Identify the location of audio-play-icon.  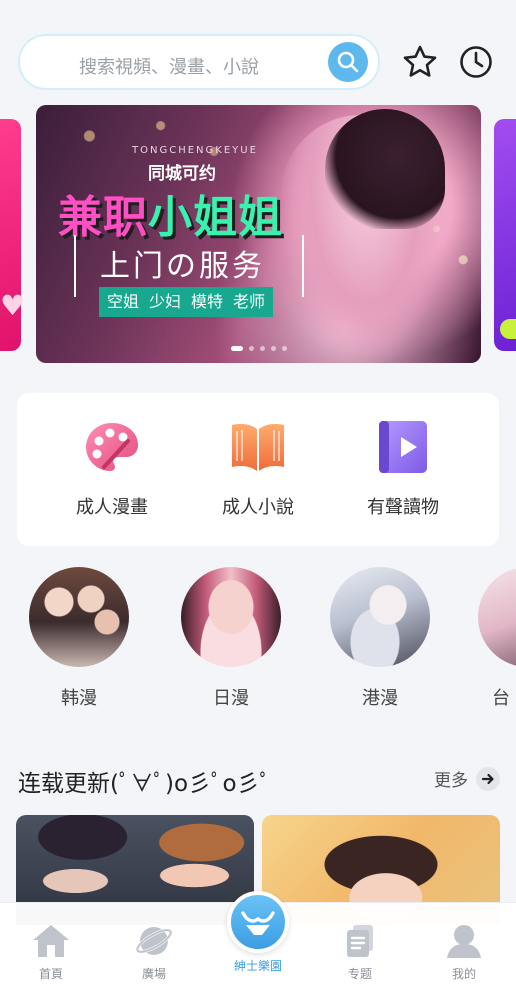
(403, 447).